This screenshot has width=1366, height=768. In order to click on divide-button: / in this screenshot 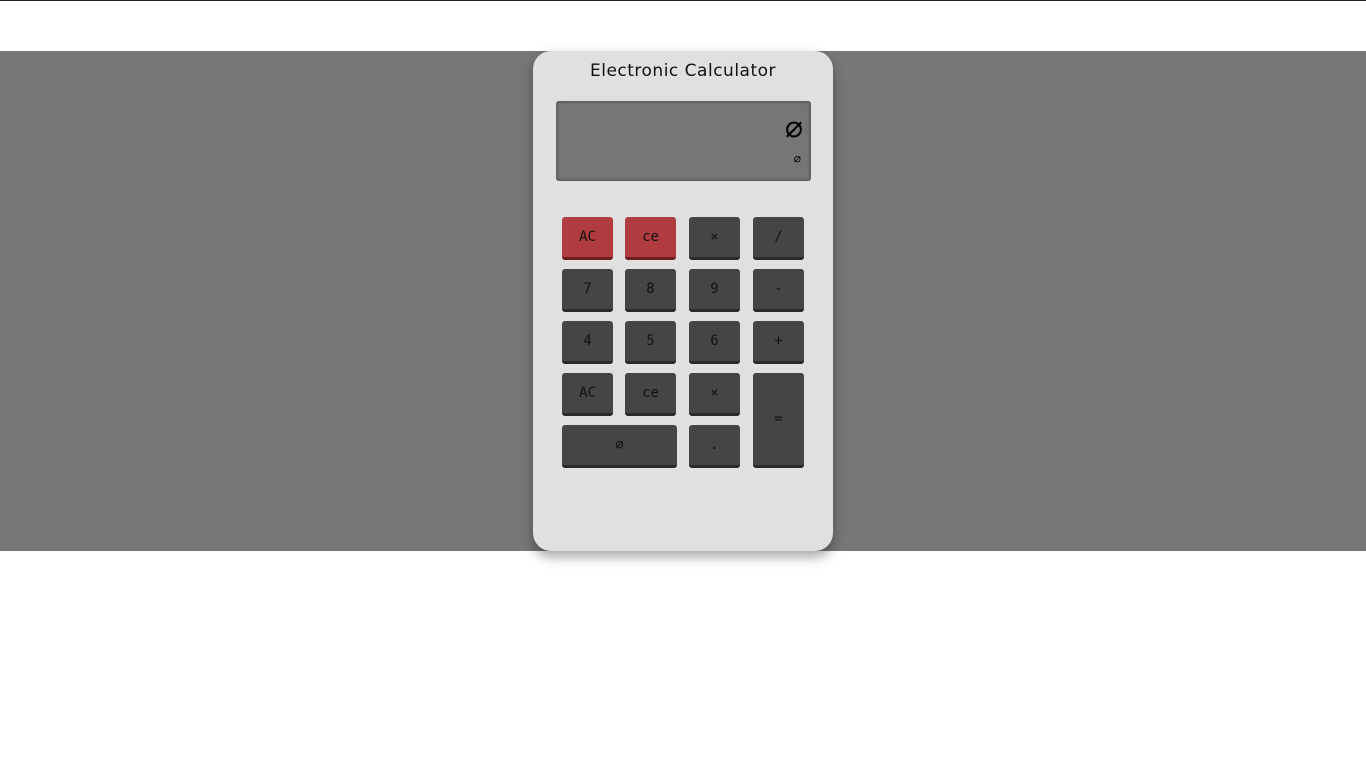, I will do `click(778, 238)`.